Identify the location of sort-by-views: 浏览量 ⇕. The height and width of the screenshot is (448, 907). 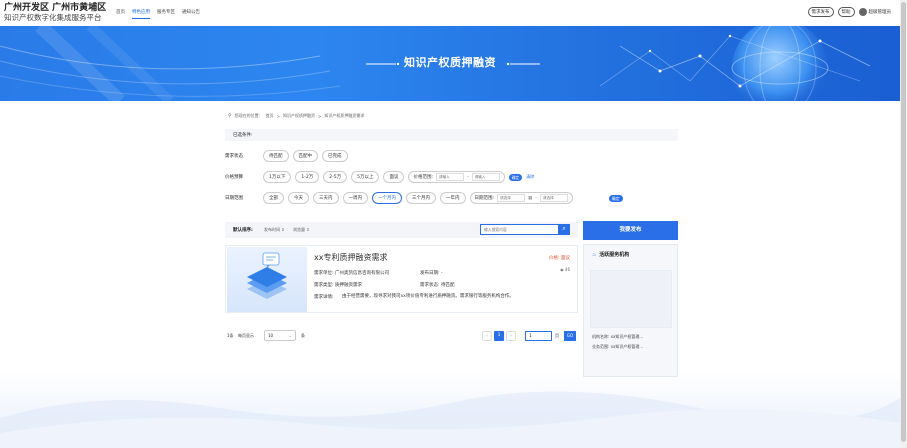
(301, 230).